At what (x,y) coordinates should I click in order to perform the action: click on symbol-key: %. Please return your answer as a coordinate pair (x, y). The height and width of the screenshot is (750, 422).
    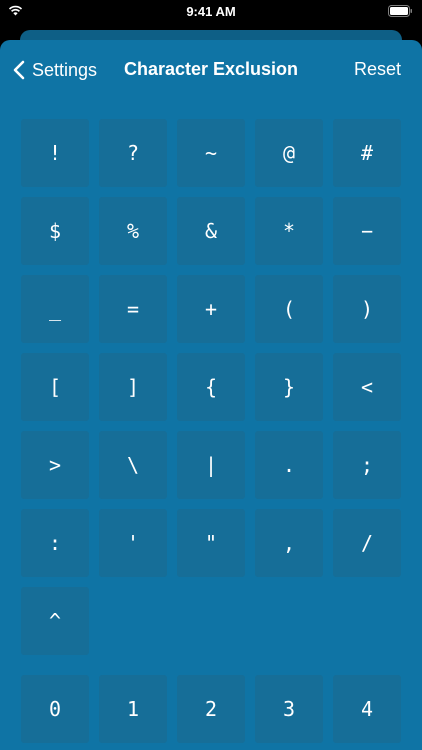
    Looking at the image, I should click on (133, 231).